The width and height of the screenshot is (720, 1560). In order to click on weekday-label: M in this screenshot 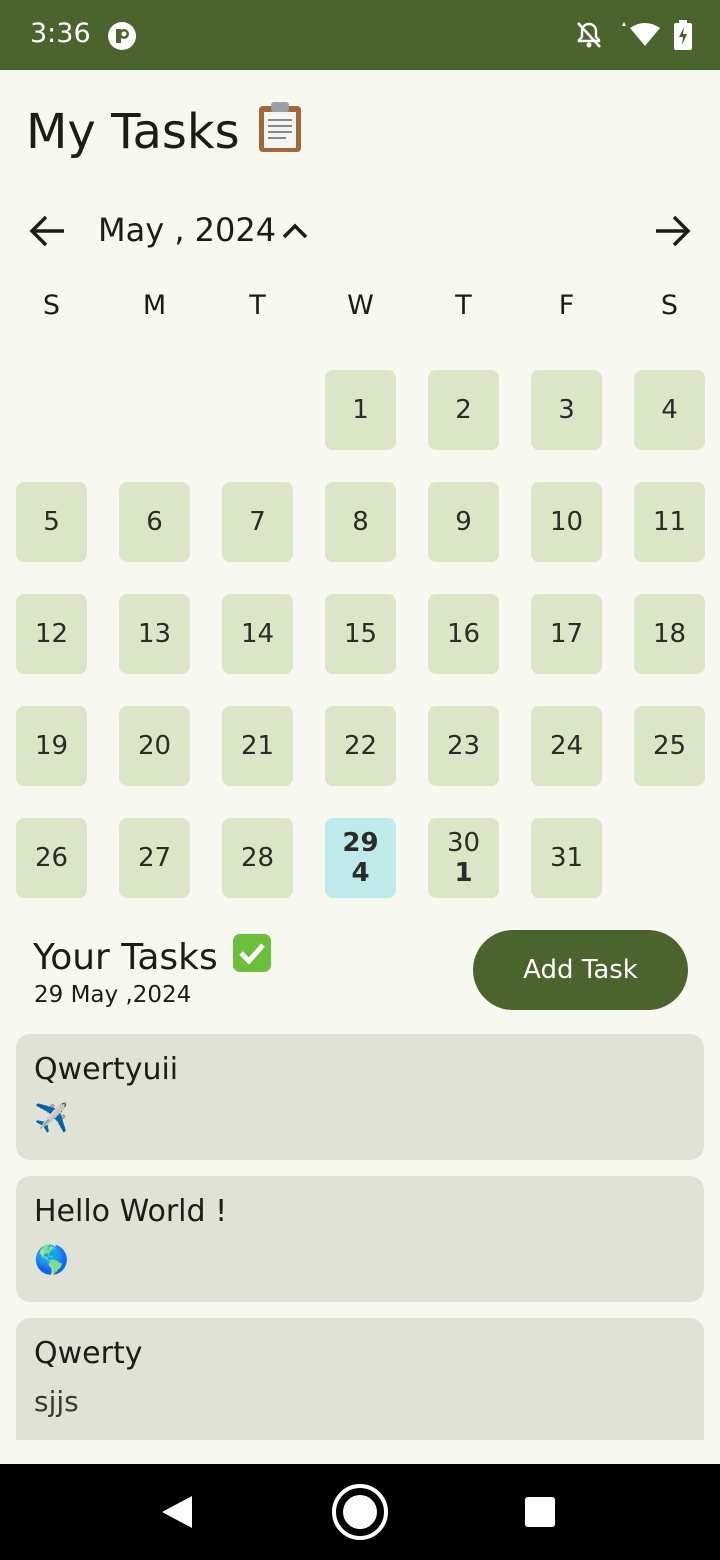, I will do `click(154, 305)`.